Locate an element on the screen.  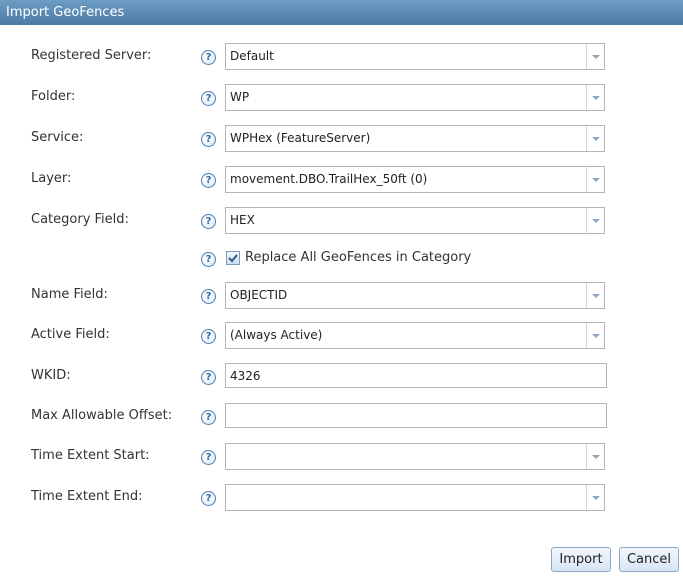
row-layer: Layer: ? movement.DBO.TrailHex_50ft (0) is located at coordinates (341, 180).